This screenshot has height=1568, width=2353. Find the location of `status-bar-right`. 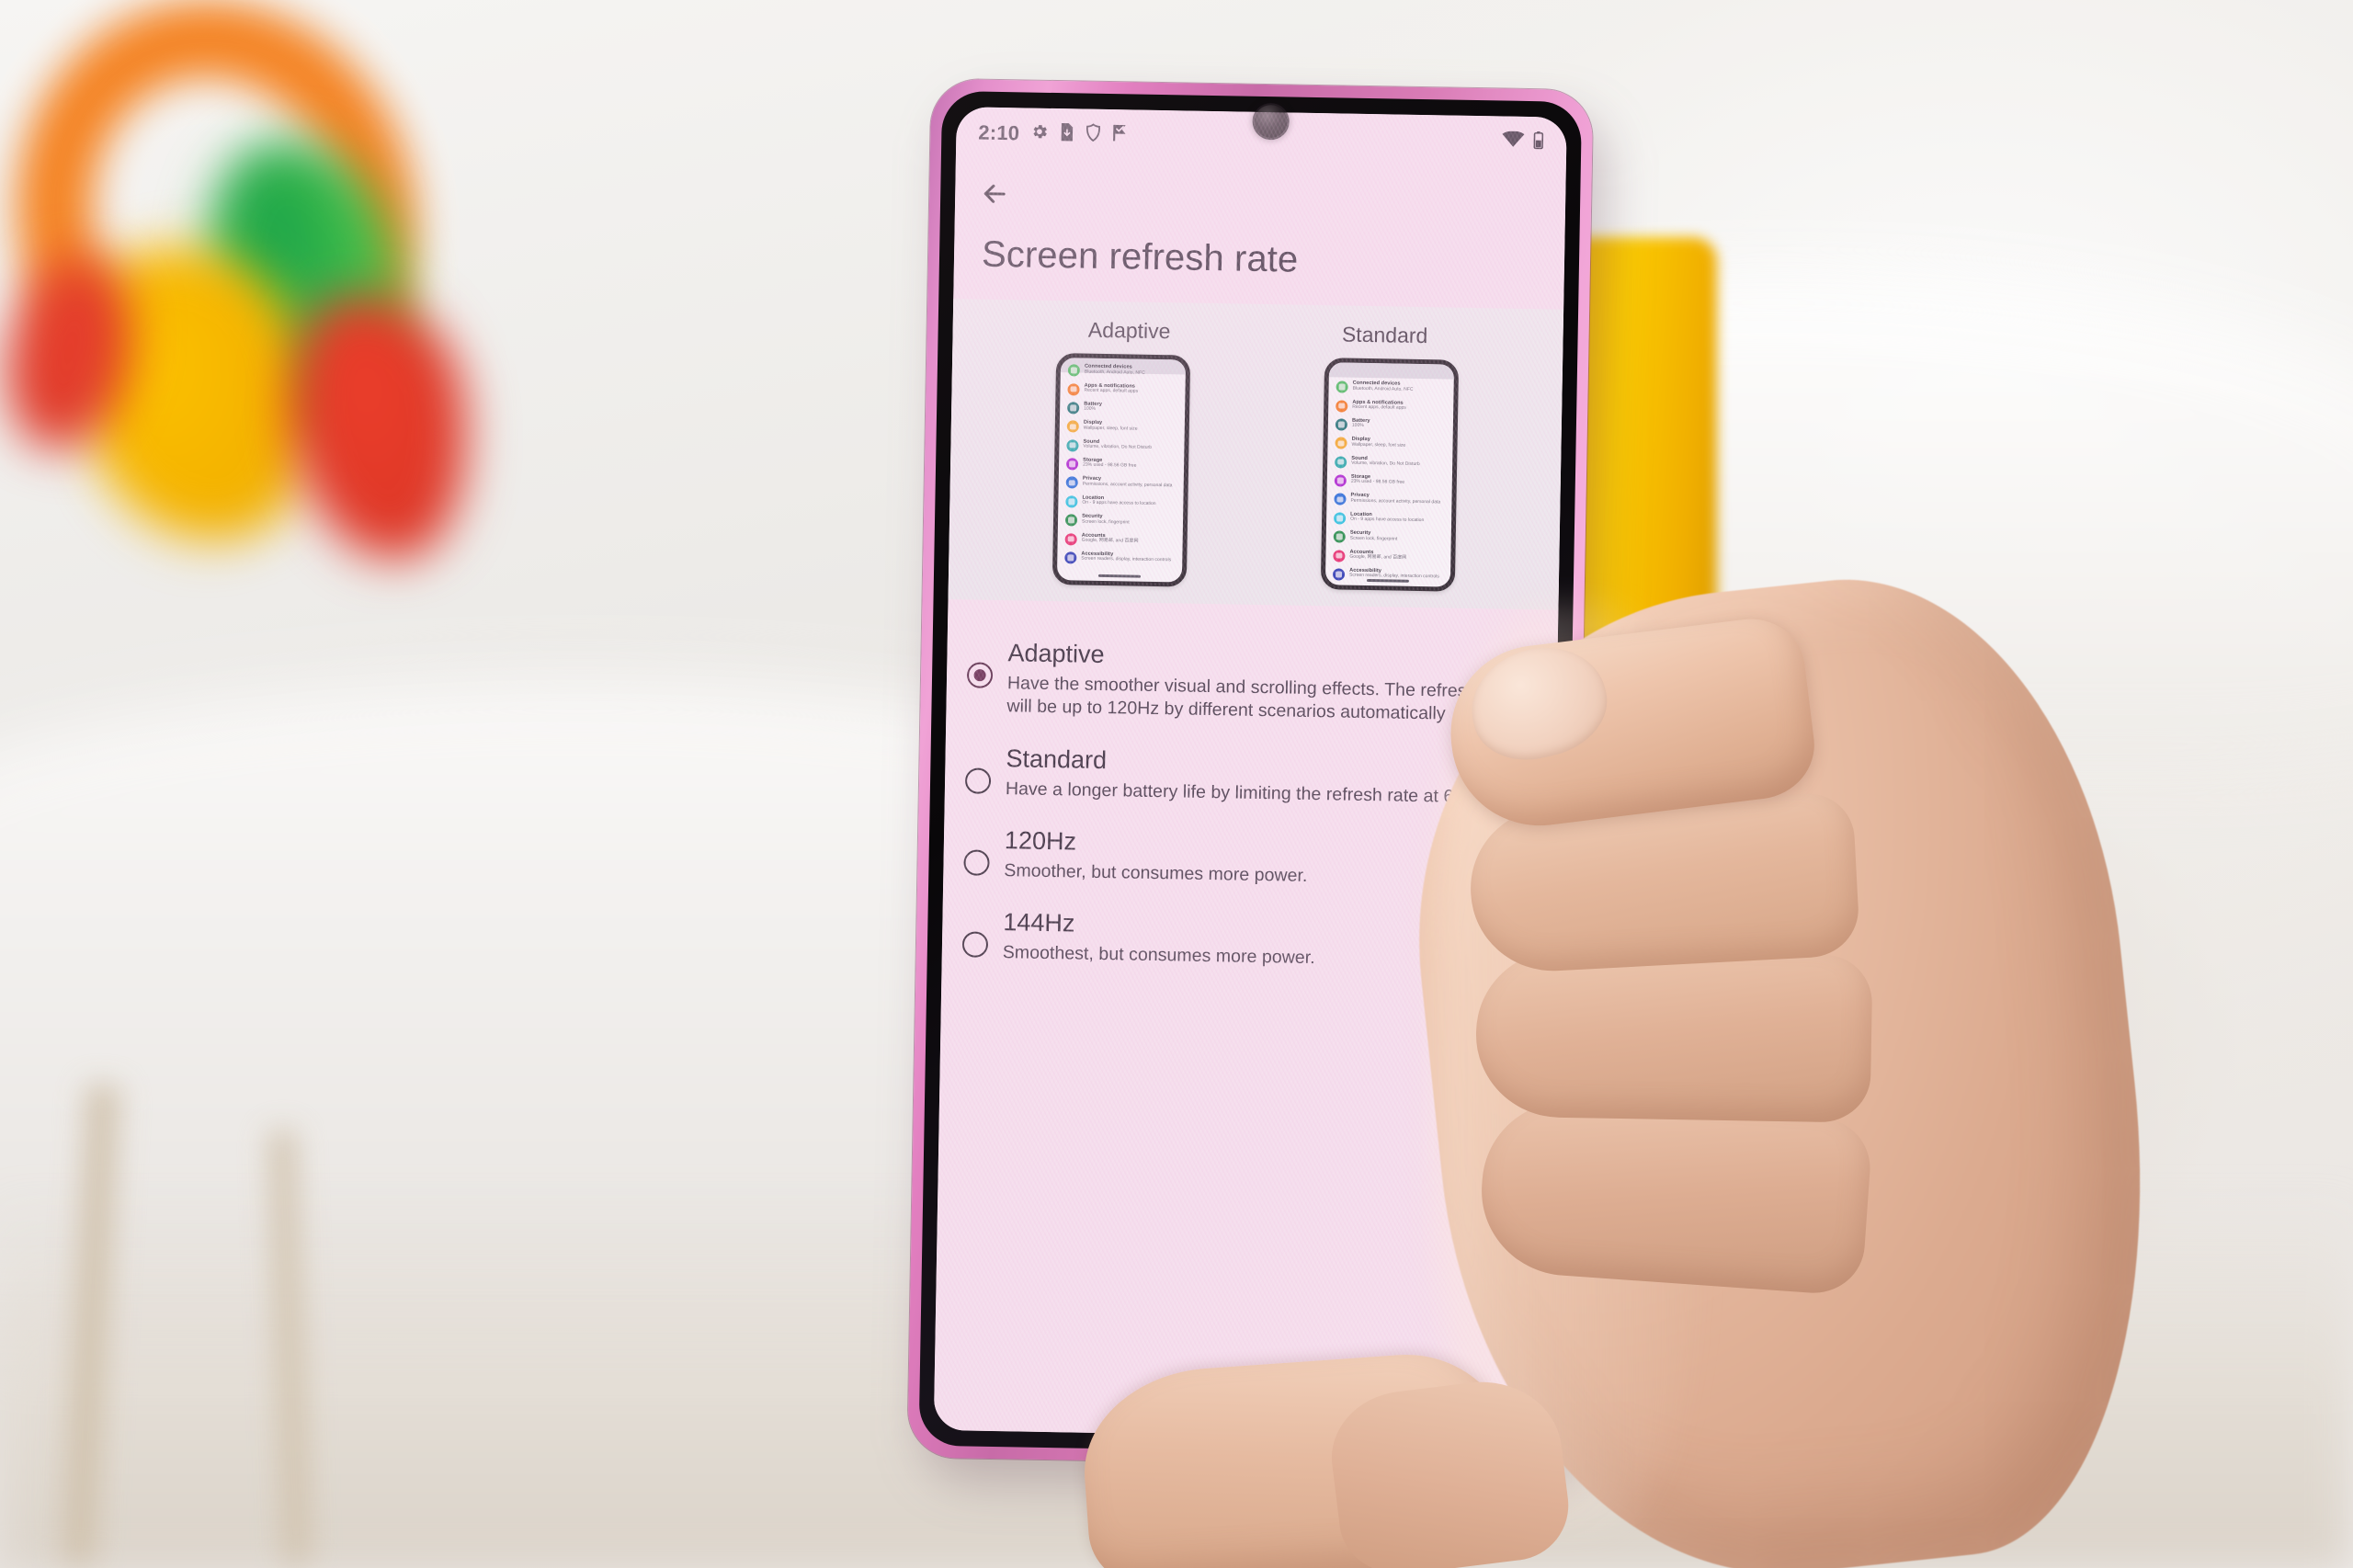

status-bar-right is located at coordinates (1523, 142).